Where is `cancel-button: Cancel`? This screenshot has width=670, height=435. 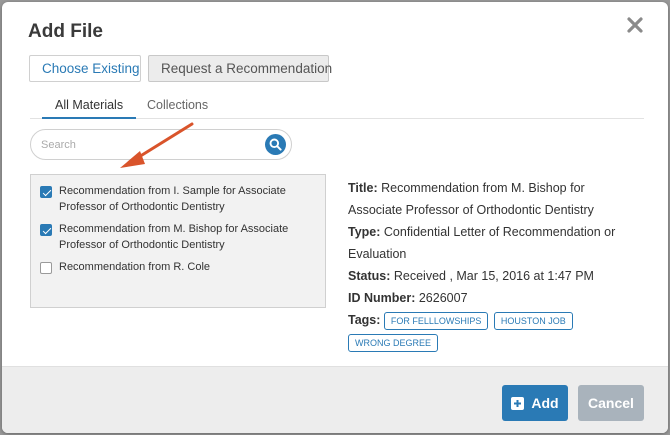 cancel-button: Cancel is located at coordinates (611, 403).